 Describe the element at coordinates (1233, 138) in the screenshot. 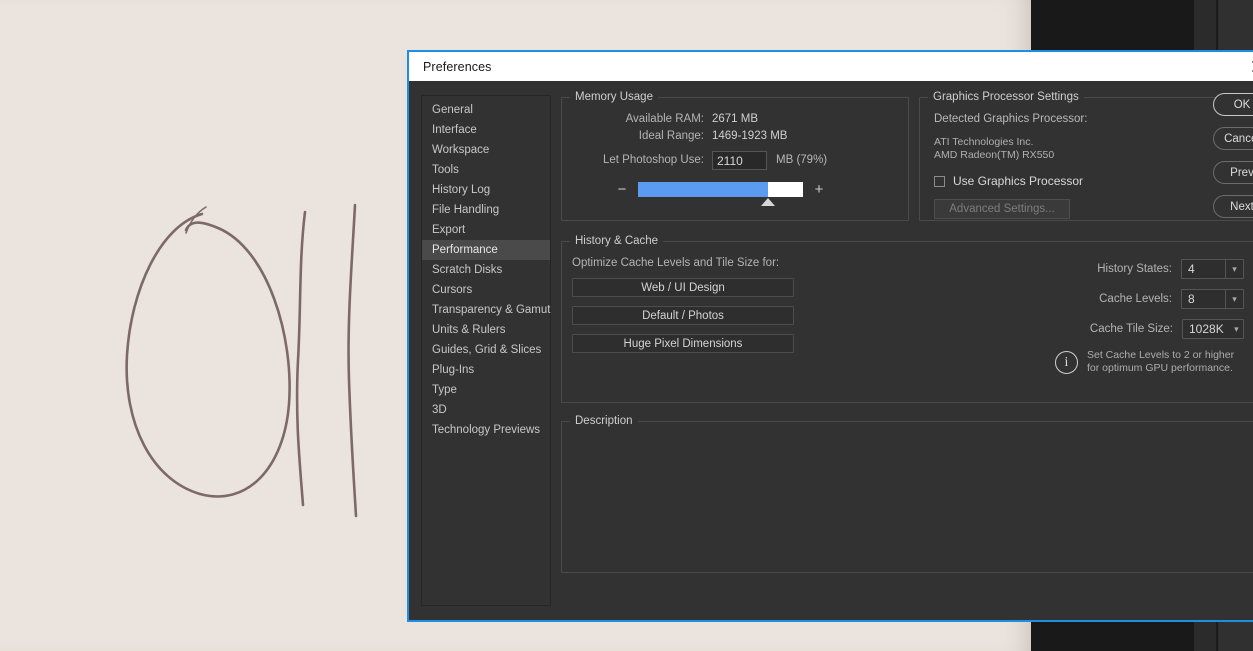

I see `cancel-button: Cancel` at that location.